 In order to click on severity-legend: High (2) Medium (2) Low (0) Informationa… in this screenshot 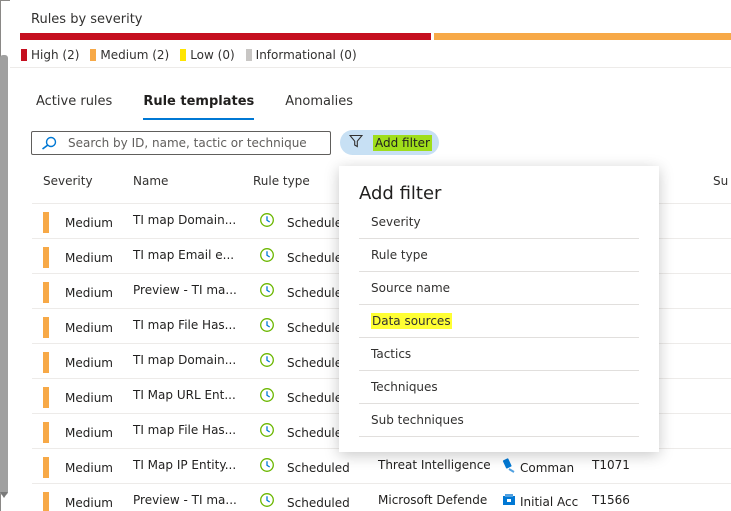, I will do `click(189, 55)`.